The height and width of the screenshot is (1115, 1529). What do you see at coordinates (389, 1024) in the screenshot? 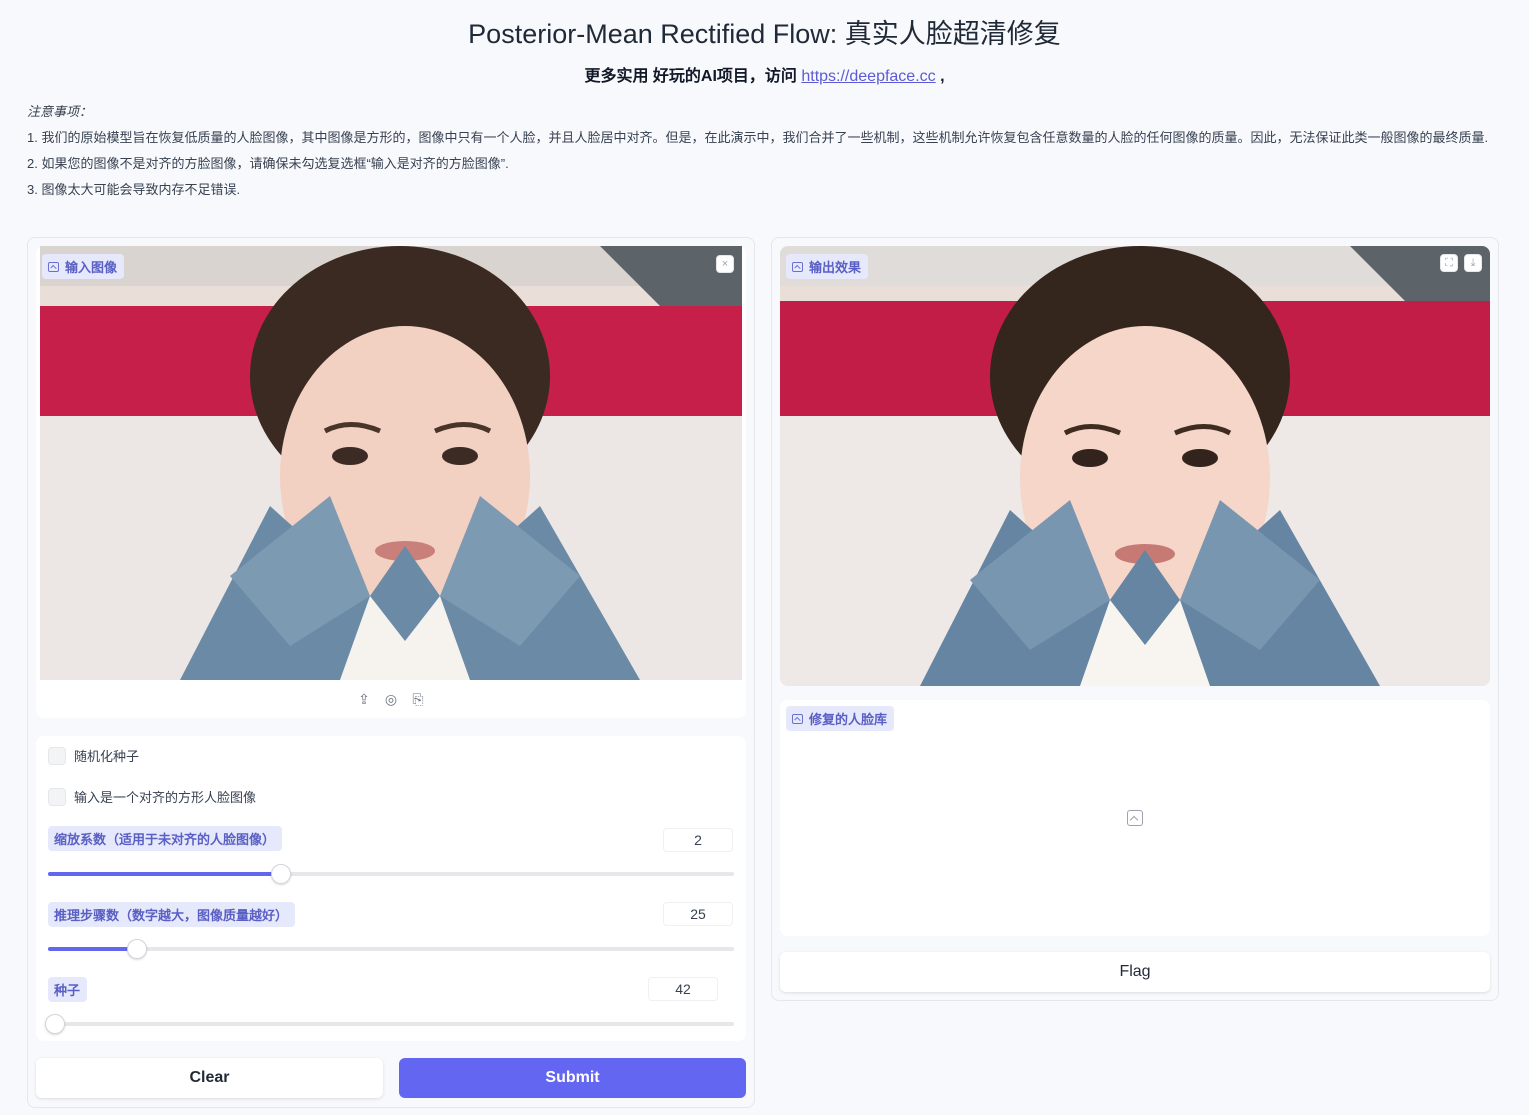
I see `seed-slider` at bounding box center [389, 1024].